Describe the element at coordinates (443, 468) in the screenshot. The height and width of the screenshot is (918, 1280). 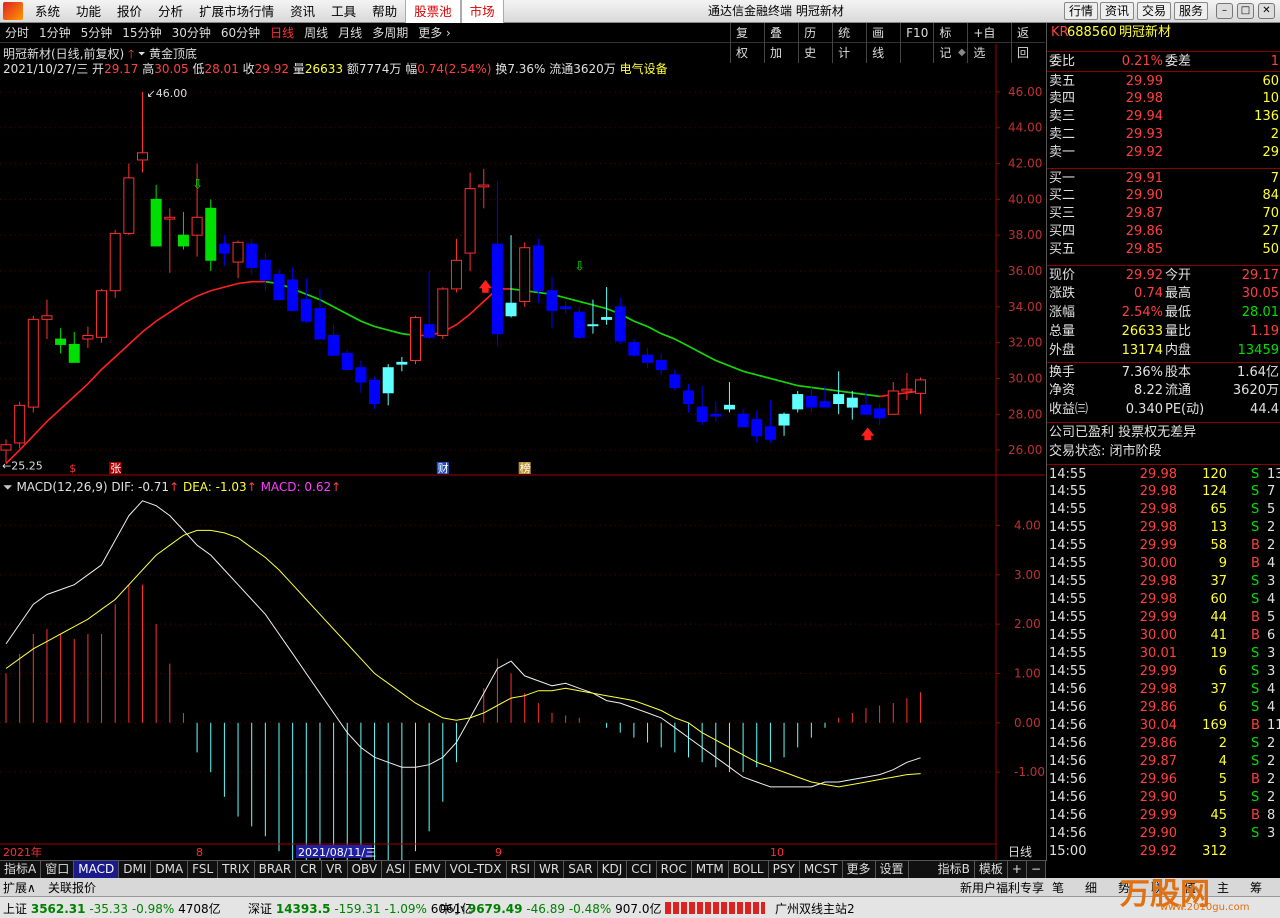
I see `event-marker: 财` at that location.